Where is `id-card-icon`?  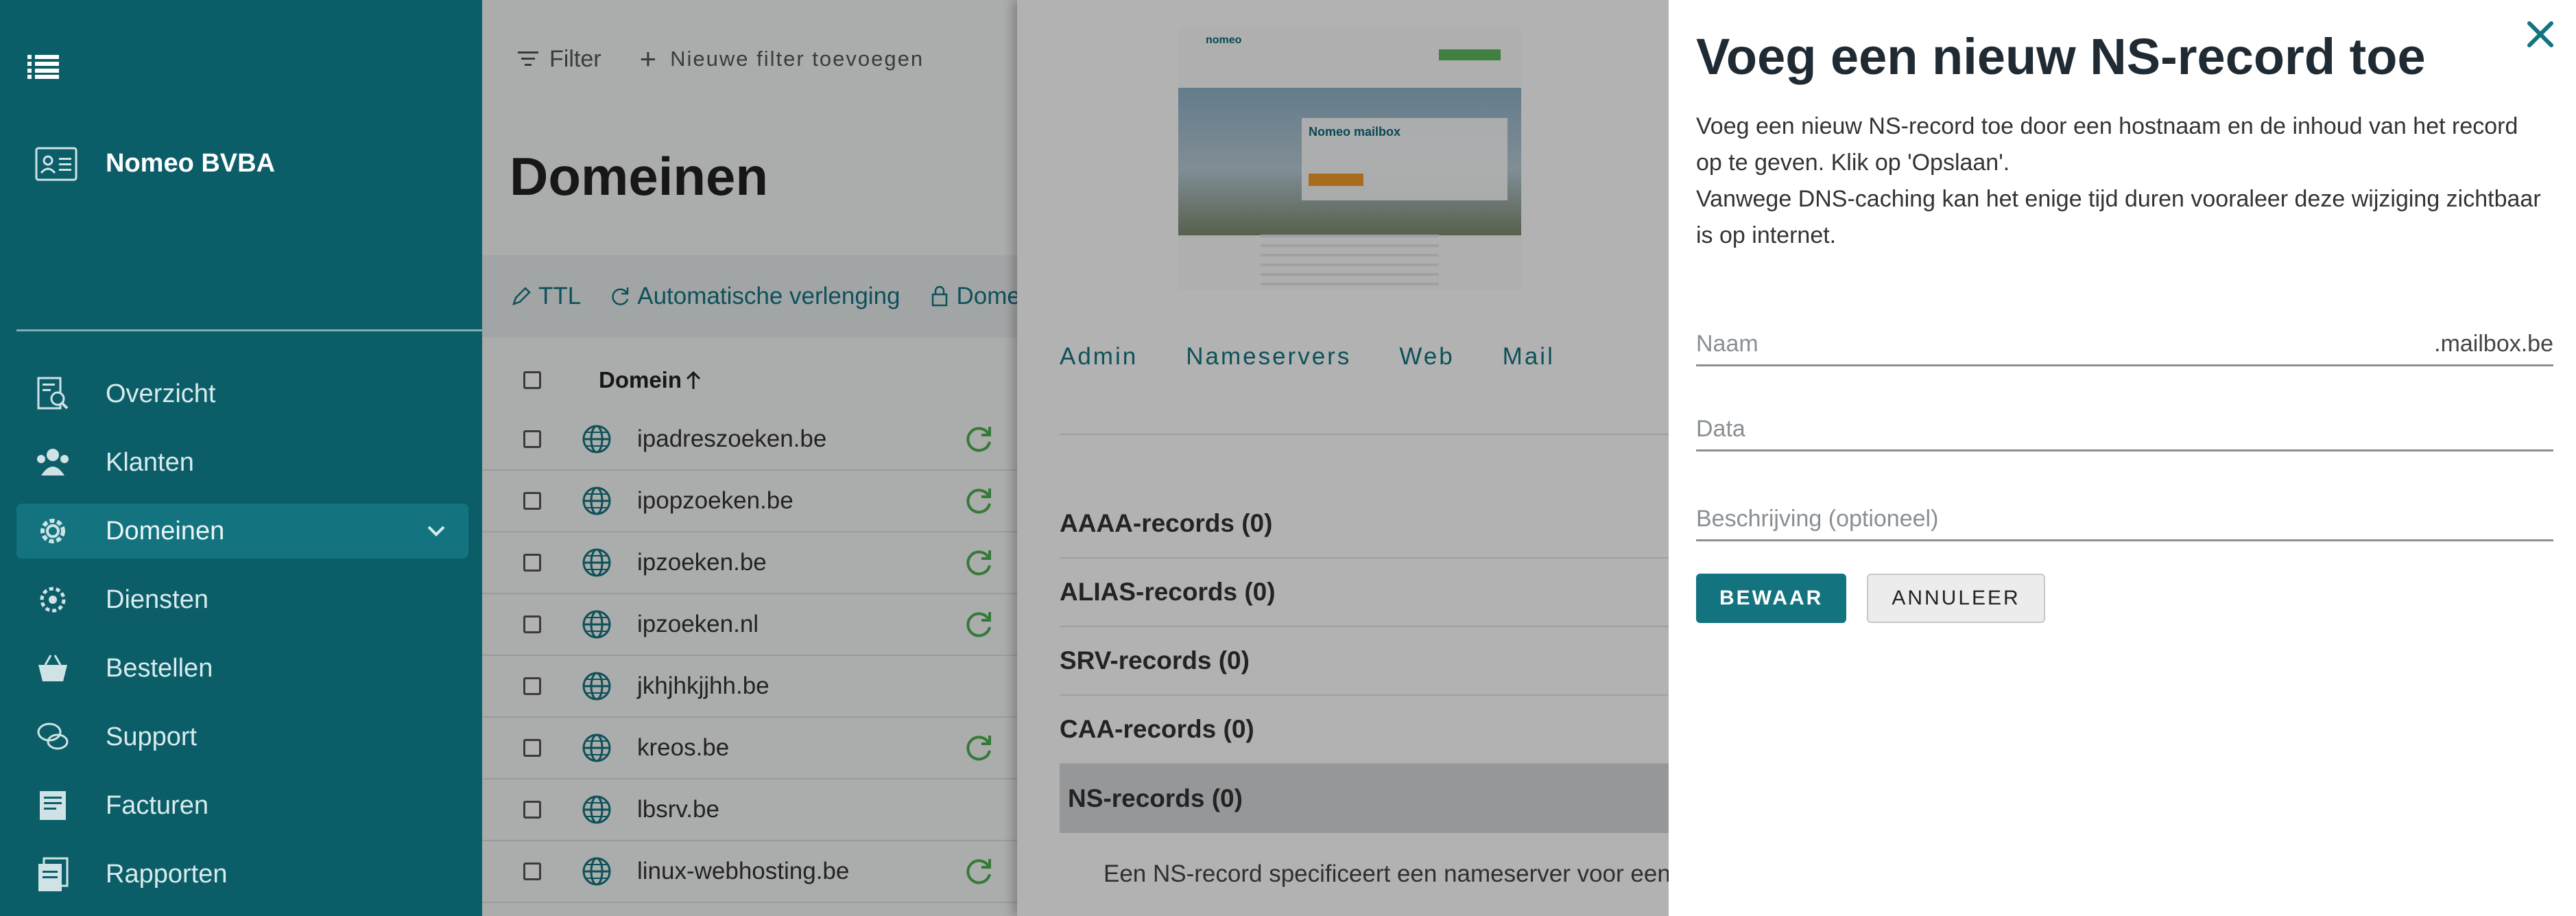 id-card-icon is located at coordinates (56, 164).